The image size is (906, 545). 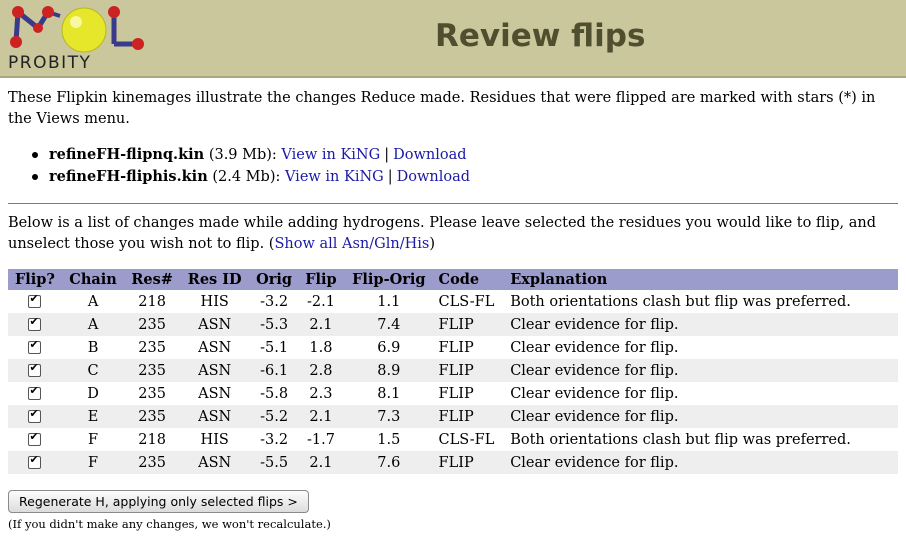 I want to click on cell-flip-orig: 7.3, so click(x=389, y=416).